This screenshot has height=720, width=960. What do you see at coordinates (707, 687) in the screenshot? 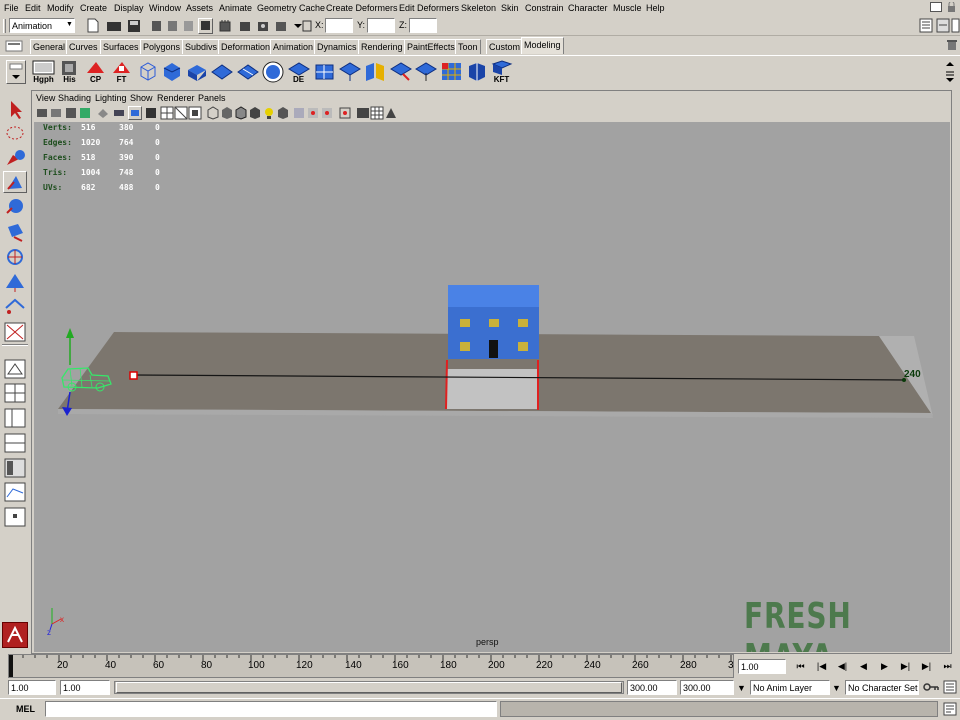
I see `end-frame-field: 300.00` at bounding box center [707, 687].